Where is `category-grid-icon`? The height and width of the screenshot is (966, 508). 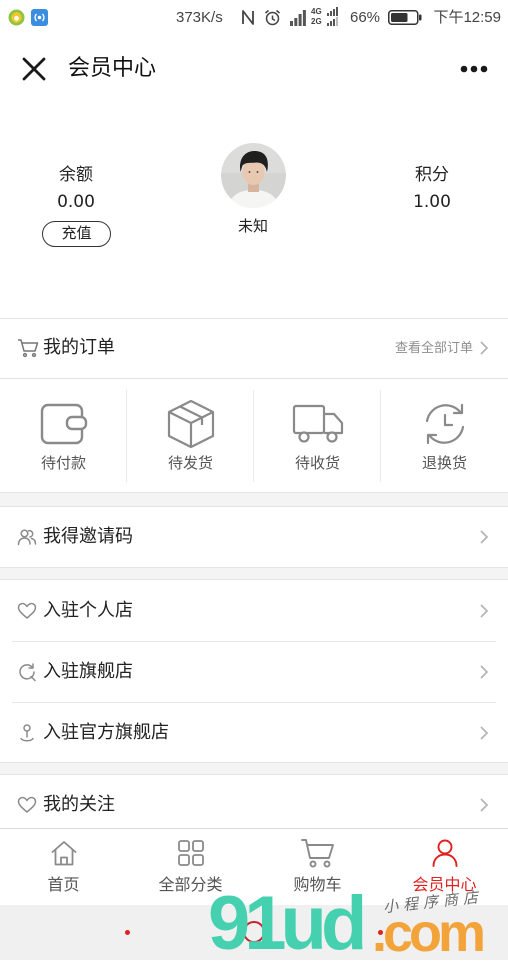
category-grid-icon is located at coordinates (190, 853).